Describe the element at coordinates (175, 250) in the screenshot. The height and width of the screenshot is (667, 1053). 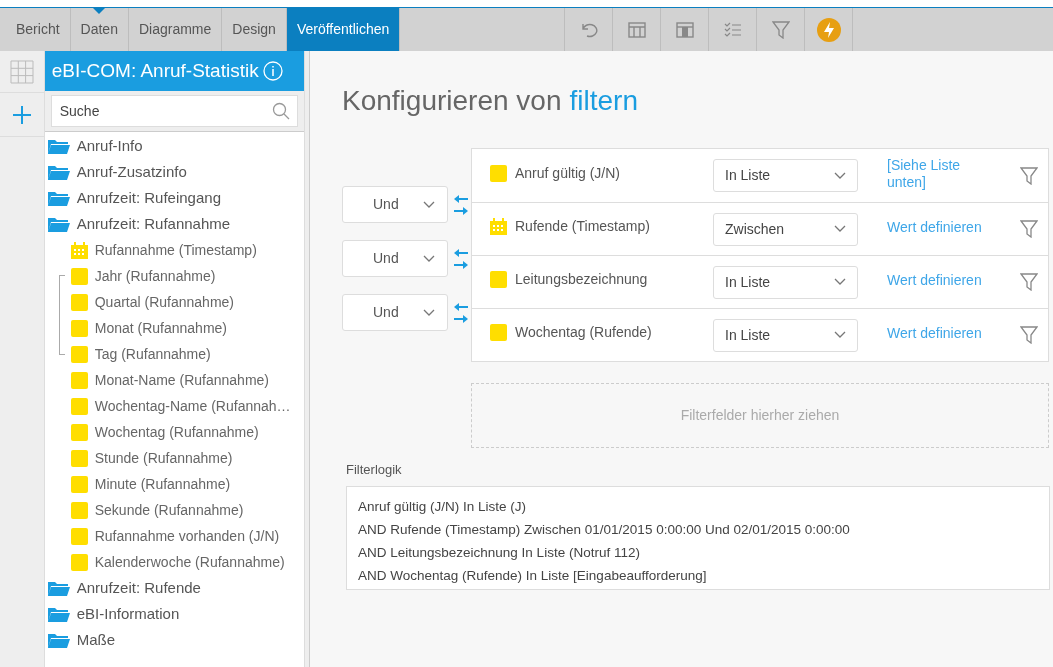
I see `tree-item: Rufannahme (Timestamp)` at that location.